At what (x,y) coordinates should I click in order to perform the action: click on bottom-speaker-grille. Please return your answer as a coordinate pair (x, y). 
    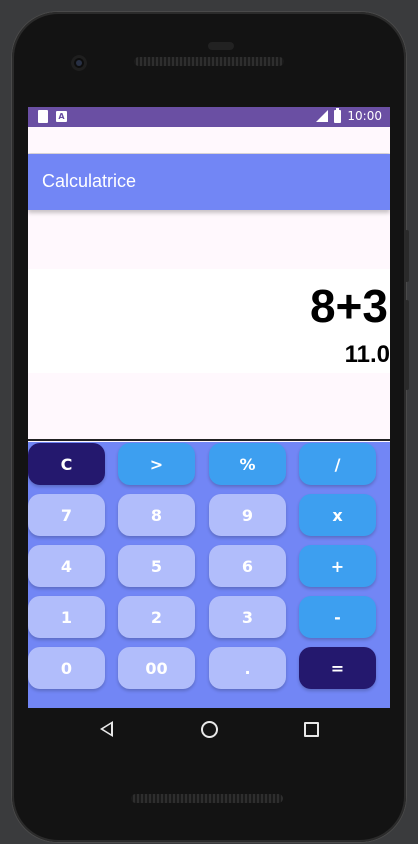
    Looking at the image, I should click on (207, 798).